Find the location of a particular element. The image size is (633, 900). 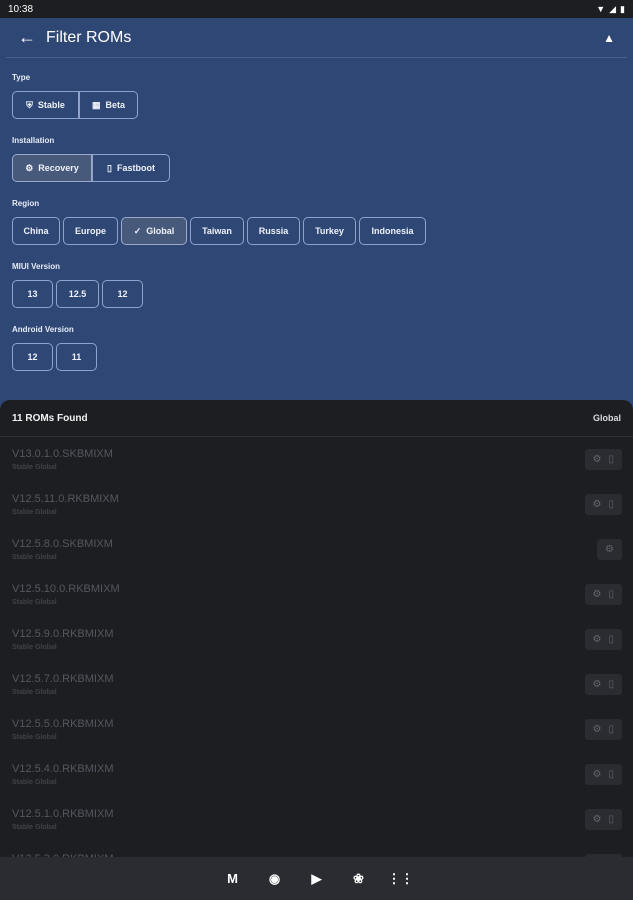

rom-row: V12.5.10.0.RKBMIXM Stable Global ⚙ ▯ is located at coordinates (316, 594).